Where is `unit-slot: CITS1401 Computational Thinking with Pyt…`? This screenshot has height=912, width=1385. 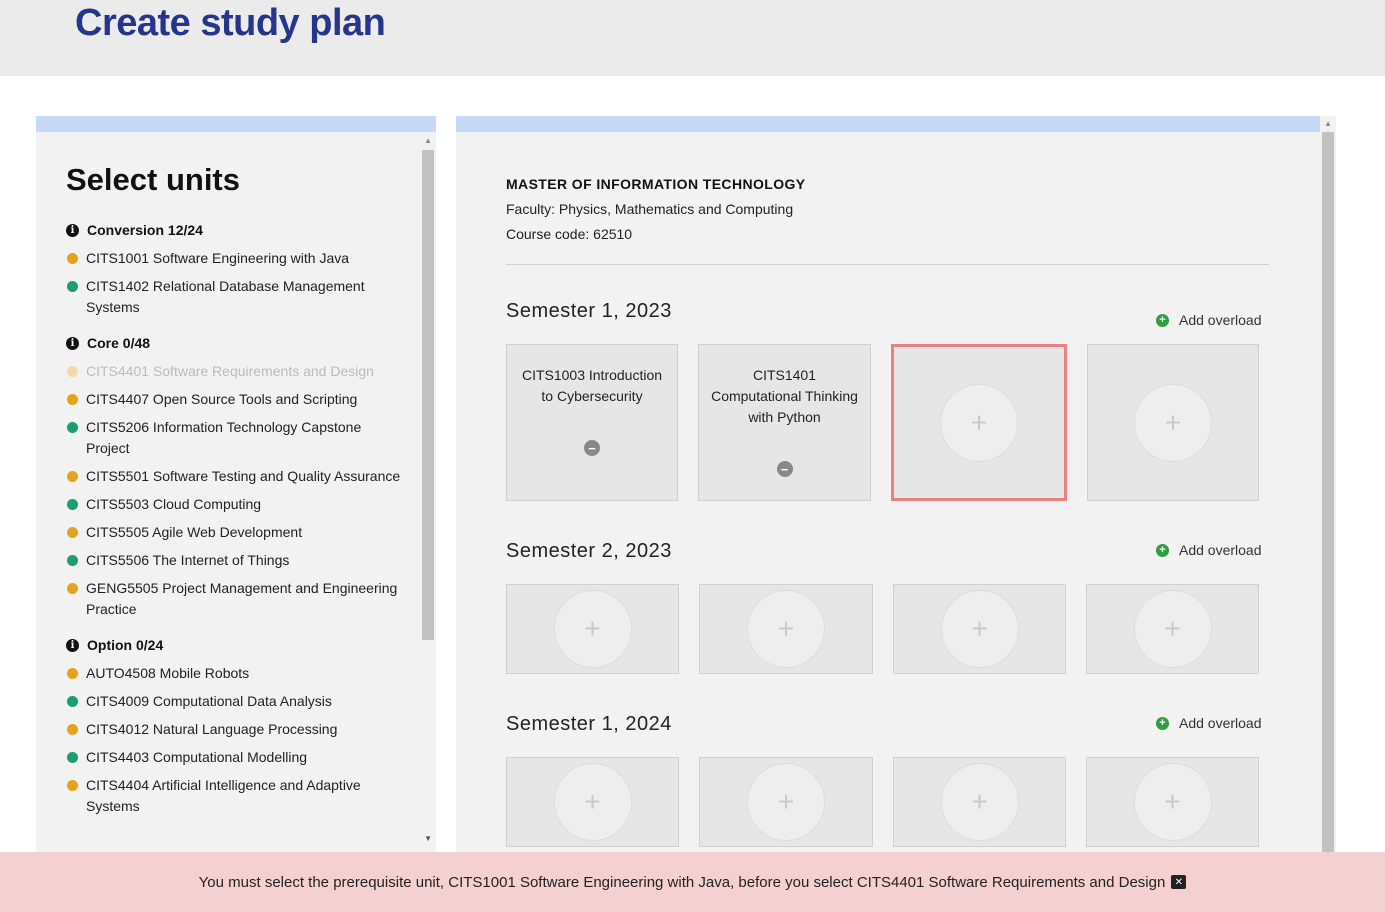 unit-slot: CITS1401 Computational Thinking with Pyt… is located at coordinates (784, 422).